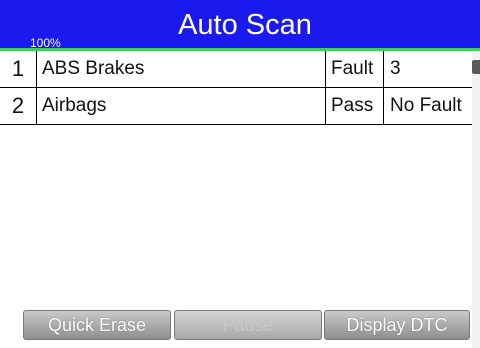 The width and height of the screenshot is (480, 348). Describe the element at coordinates (93, 68) in the screenshot. I see `system-name: ABS Brakes` at that location.